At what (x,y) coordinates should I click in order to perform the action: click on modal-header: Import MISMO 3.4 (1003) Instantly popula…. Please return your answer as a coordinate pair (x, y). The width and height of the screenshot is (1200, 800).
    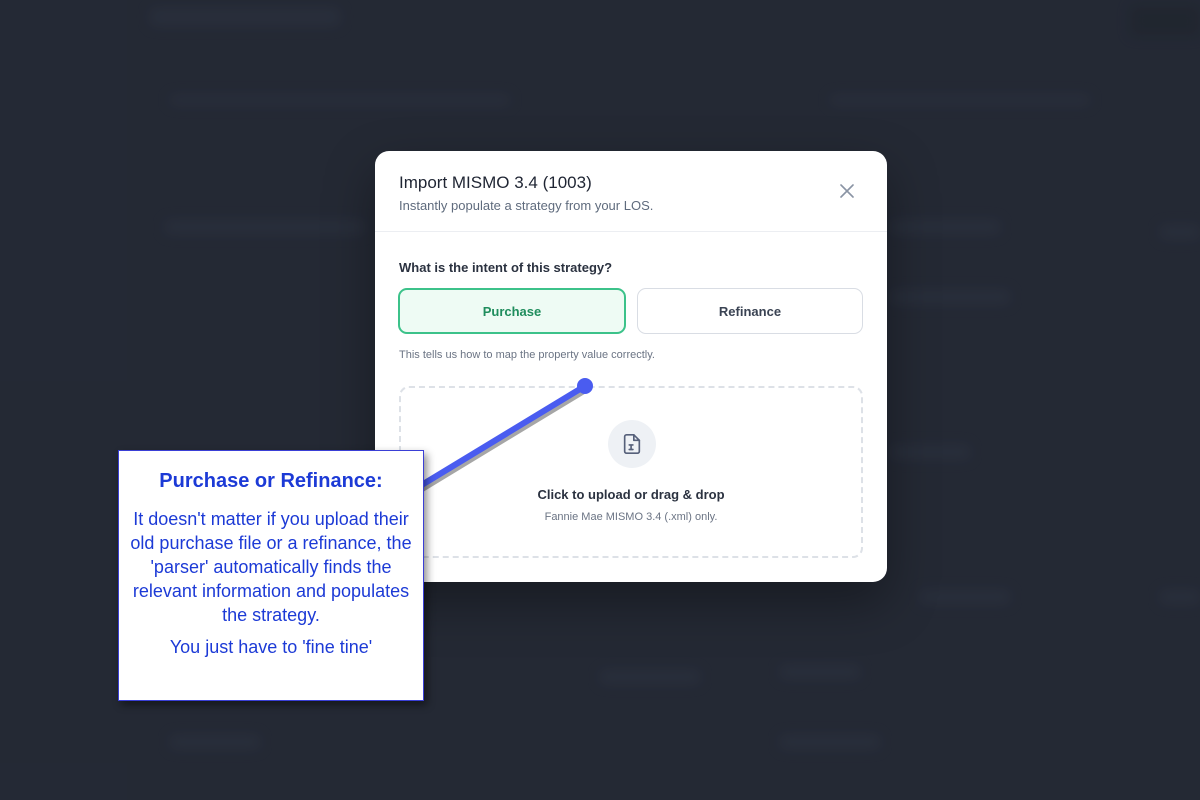
    Looking at the image, I should click on (631, 191).